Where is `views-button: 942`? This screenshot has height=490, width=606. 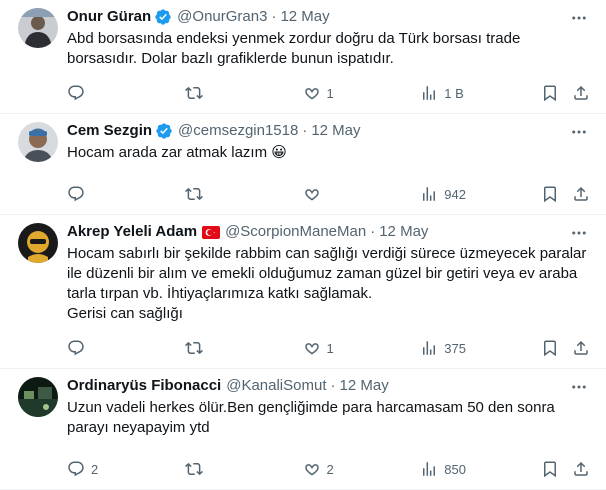
views-button: 942 is located at coordinates (480, 194).